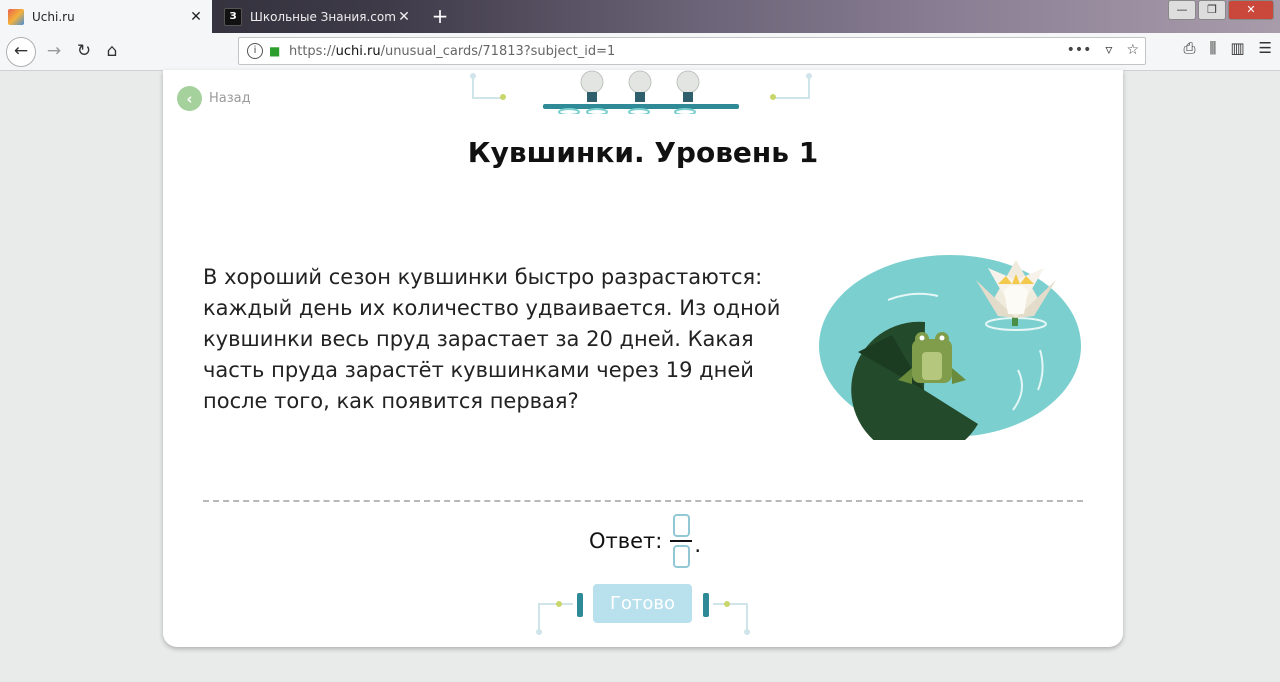  What do you see at coordinates (275, 51) in the screenshot?
I see `lock-icon: ■` at bounding box center [275, 51].